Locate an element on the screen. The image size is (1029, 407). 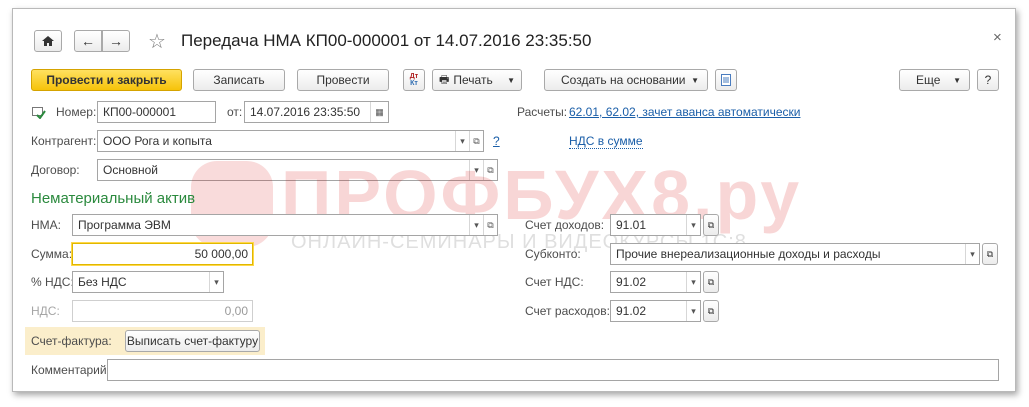
forward-button: → is located at coordinates (116, 41).